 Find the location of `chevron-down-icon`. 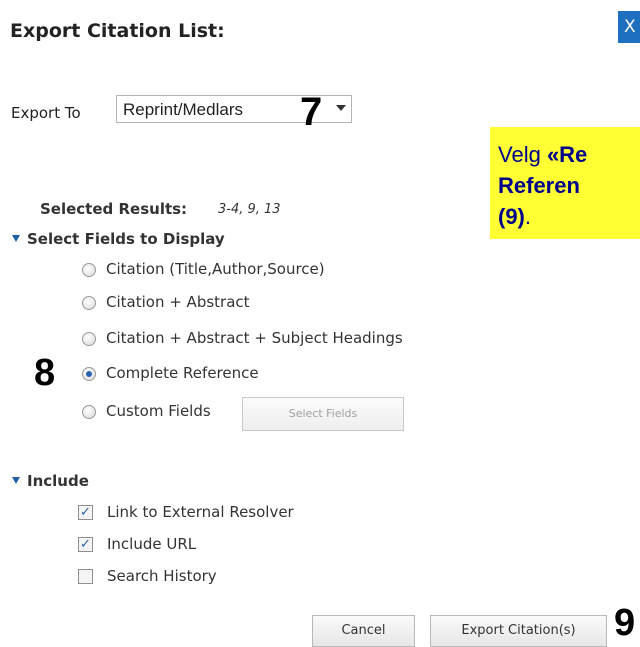

chevron-down-icon is located at coordinates (341, 108).